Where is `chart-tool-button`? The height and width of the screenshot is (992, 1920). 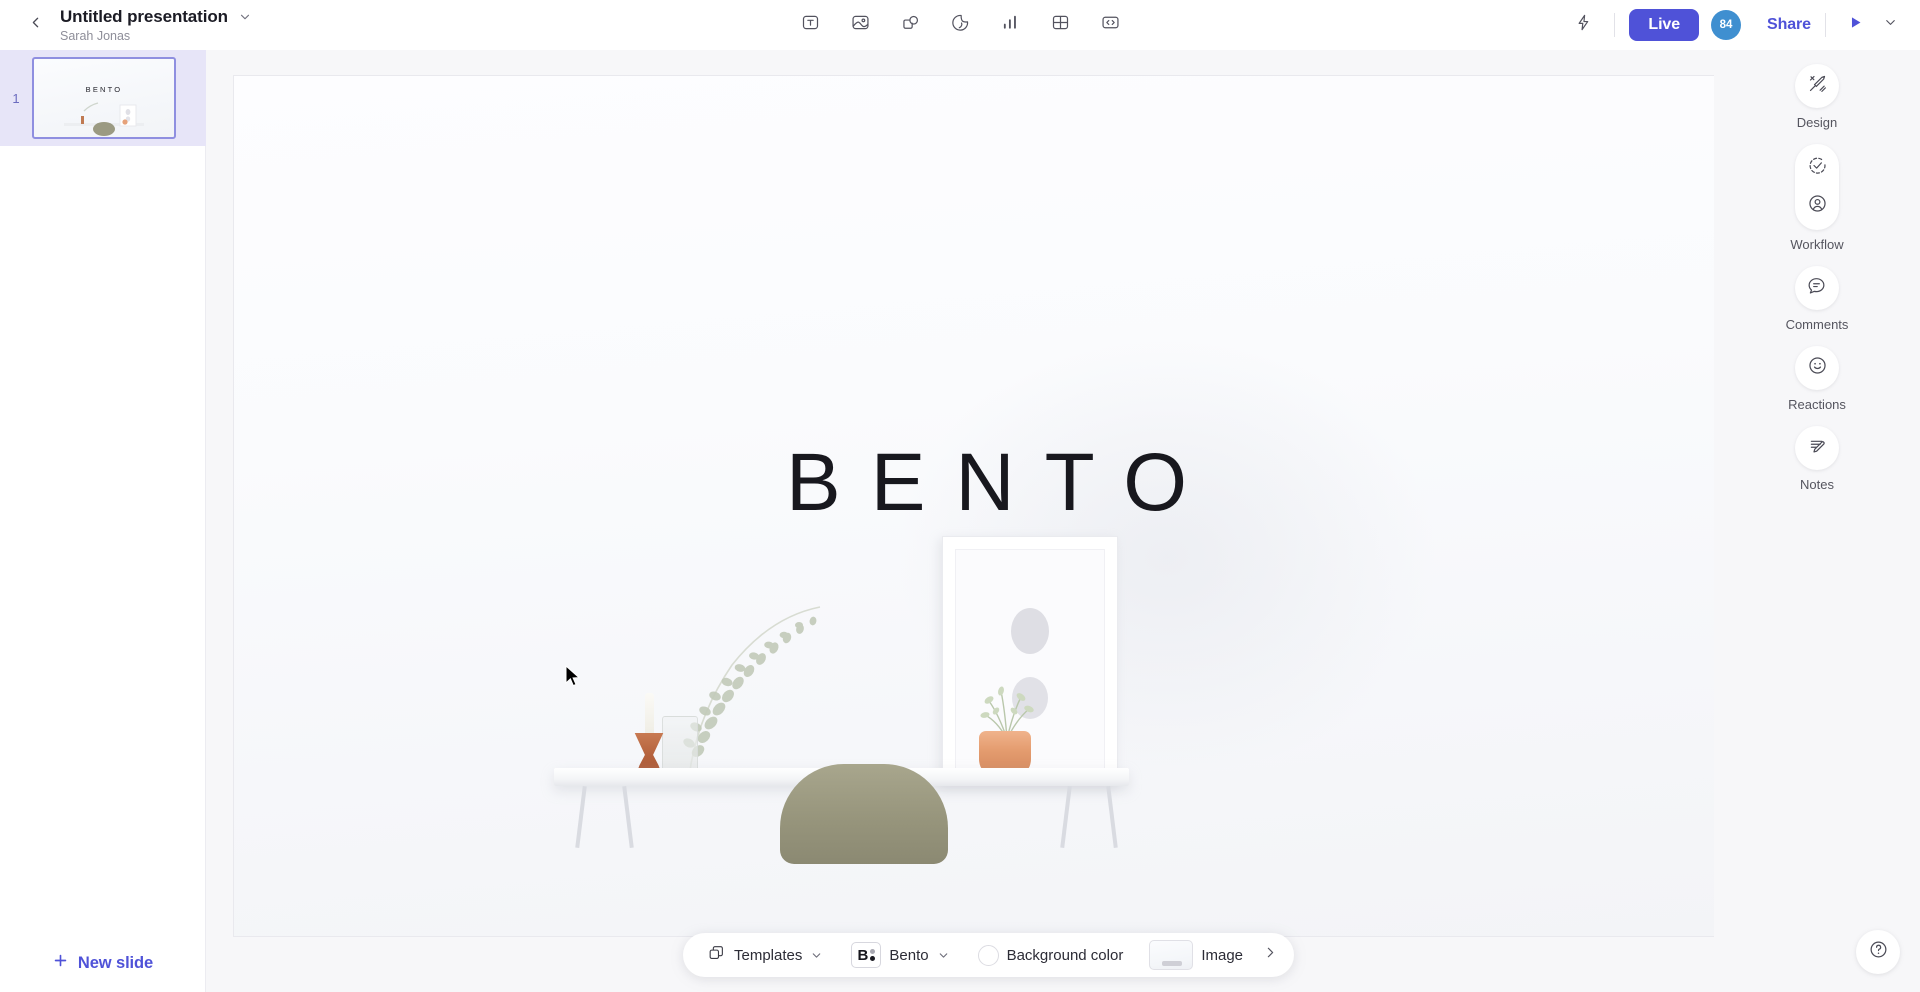 chart-tool-button is located at coordinates (1010, 25).